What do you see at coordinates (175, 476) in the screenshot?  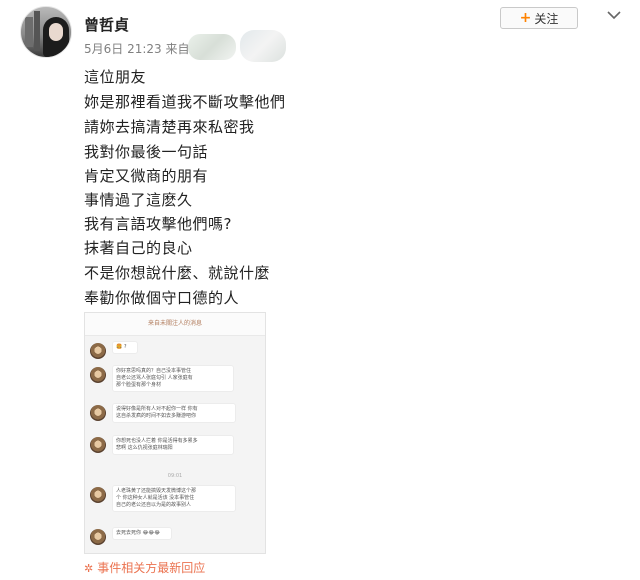 I see `chat-time: 09:01` at bounding box center [175, 476].